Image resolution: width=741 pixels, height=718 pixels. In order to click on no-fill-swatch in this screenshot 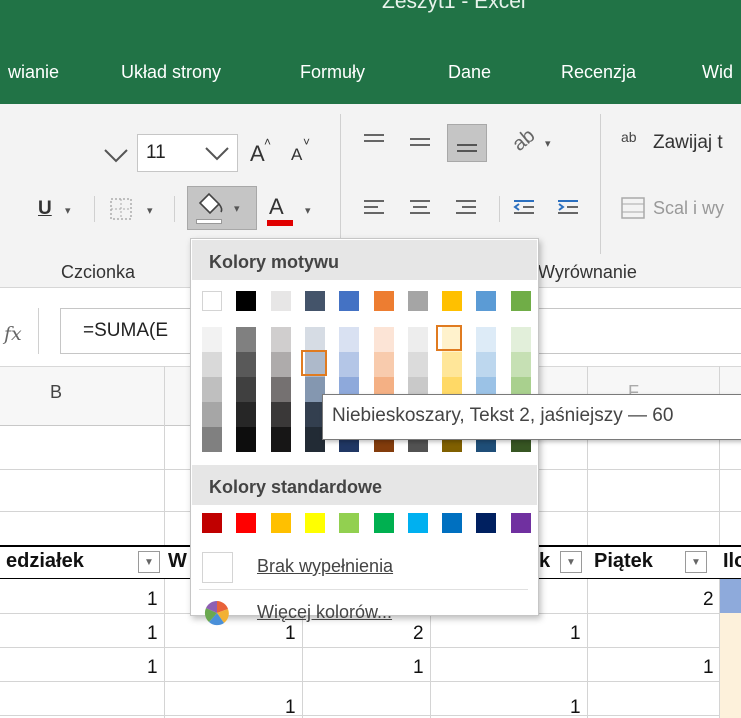, I will do `click(217, 567)`.